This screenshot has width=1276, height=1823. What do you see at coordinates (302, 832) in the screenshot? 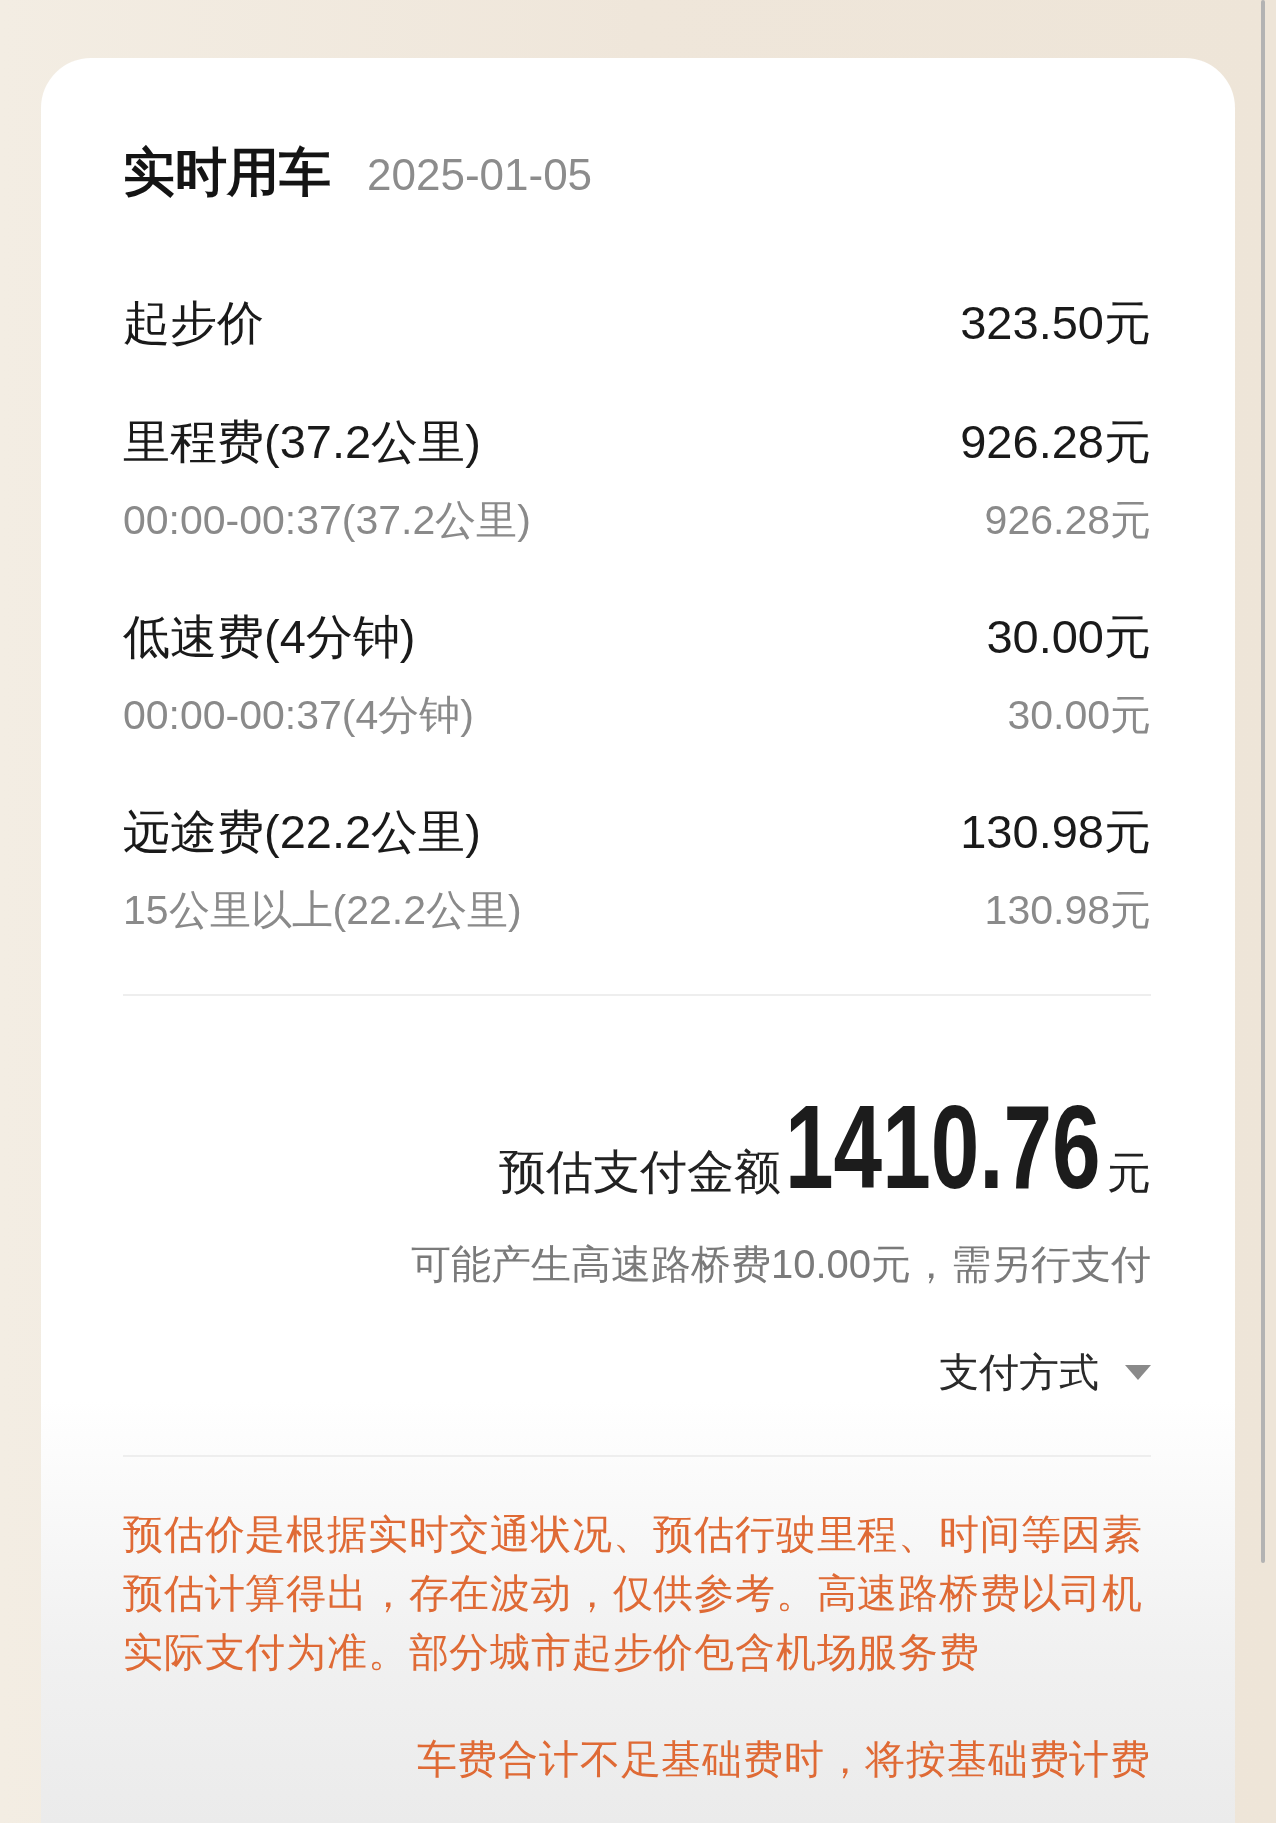
I see `fee-label: 远途费(22.2公里)` at bounding box center [302, 832].